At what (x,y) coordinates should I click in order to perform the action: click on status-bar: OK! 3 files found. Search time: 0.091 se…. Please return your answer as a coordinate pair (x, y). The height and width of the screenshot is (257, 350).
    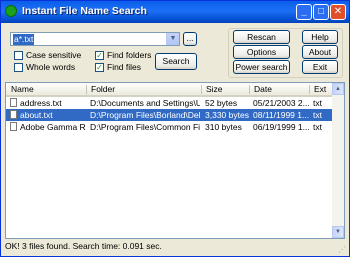
    Looking at the image, I should click on (175, 247).